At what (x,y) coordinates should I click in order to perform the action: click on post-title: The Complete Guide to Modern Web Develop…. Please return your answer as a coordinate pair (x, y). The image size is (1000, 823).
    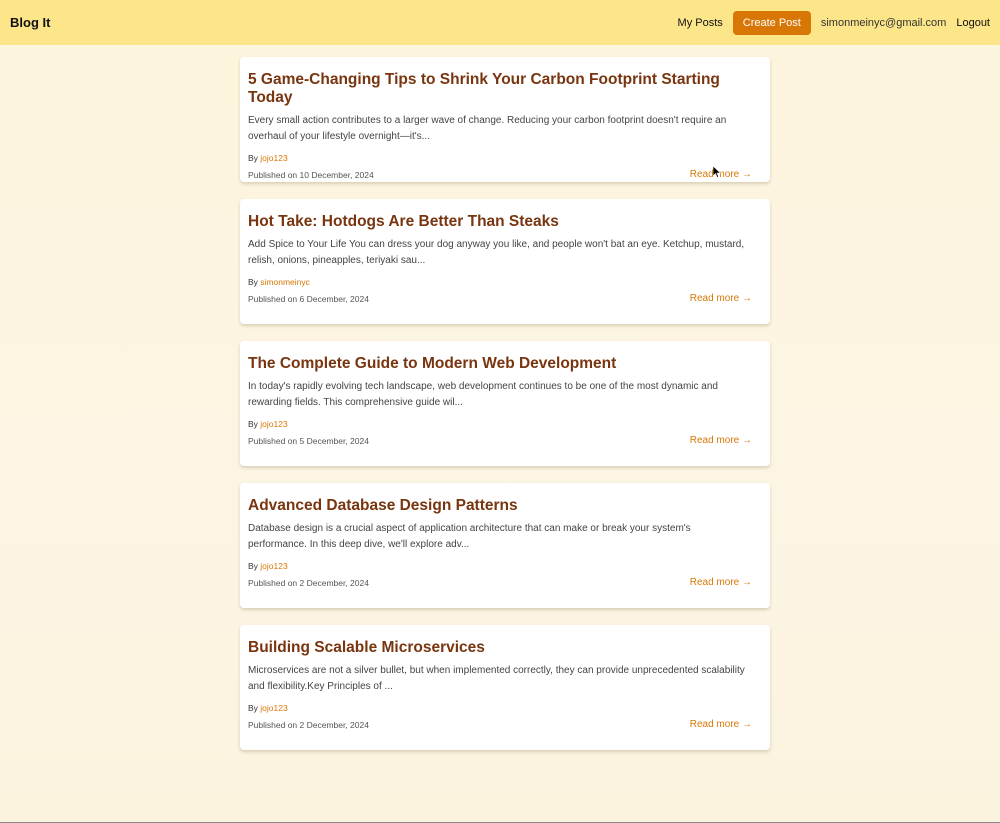
    Looking at the image, I should click on (500, 364).